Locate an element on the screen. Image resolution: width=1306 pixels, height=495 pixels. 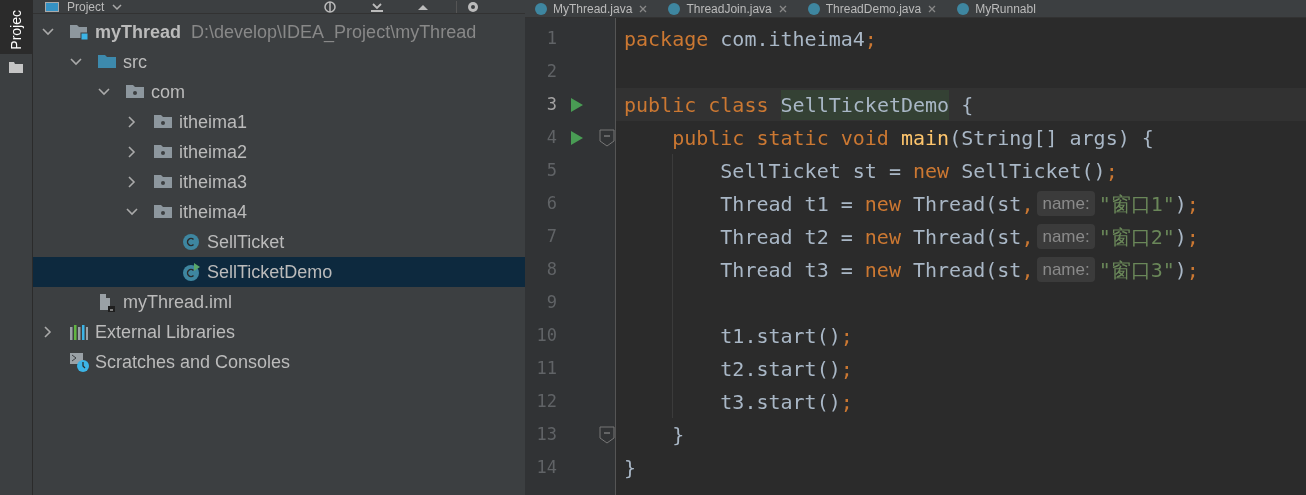
code-text: Thread t1 = new Thread(st, name: "窗口1"); is located at coordinates (959, 204).